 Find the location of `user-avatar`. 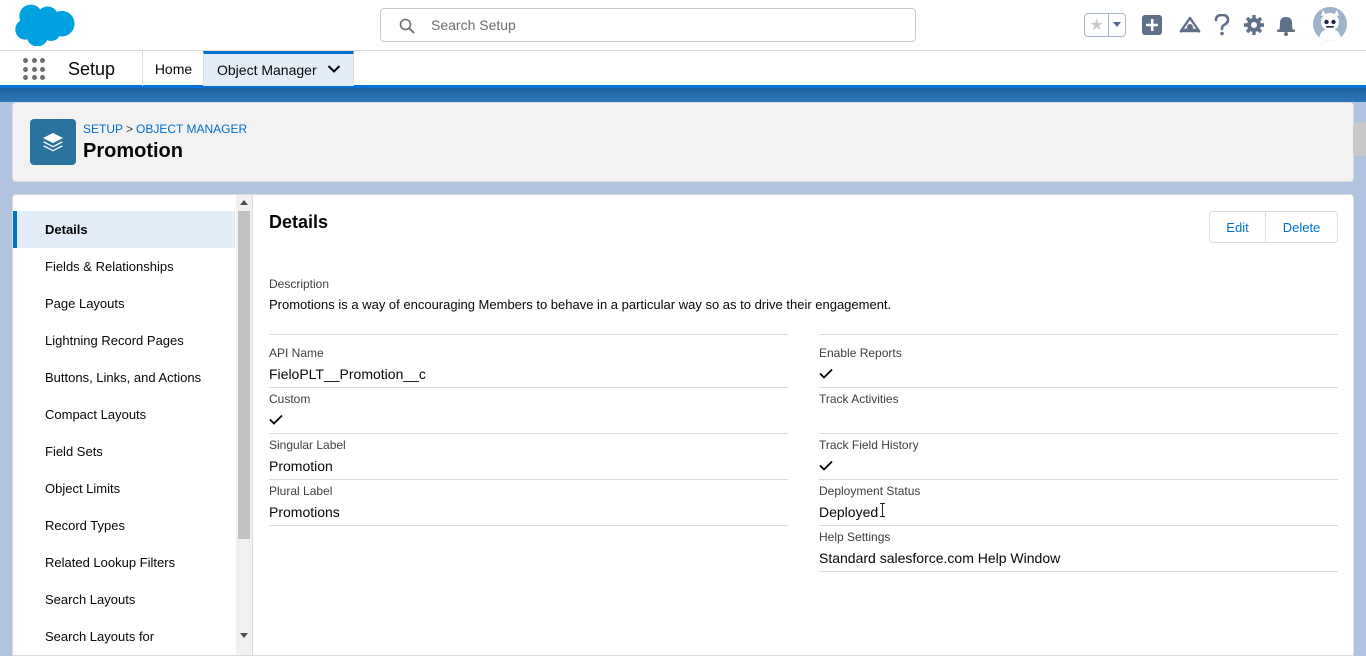

user-avatar is located at coordinates (1330, 24).